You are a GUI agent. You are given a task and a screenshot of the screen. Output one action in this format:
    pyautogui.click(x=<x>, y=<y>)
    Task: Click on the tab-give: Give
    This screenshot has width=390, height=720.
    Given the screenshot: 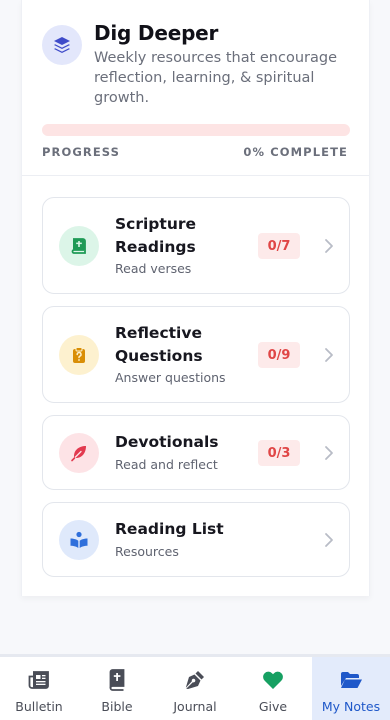 What is the action you would take?
    pyautogui.click(x=273, y=688)
    